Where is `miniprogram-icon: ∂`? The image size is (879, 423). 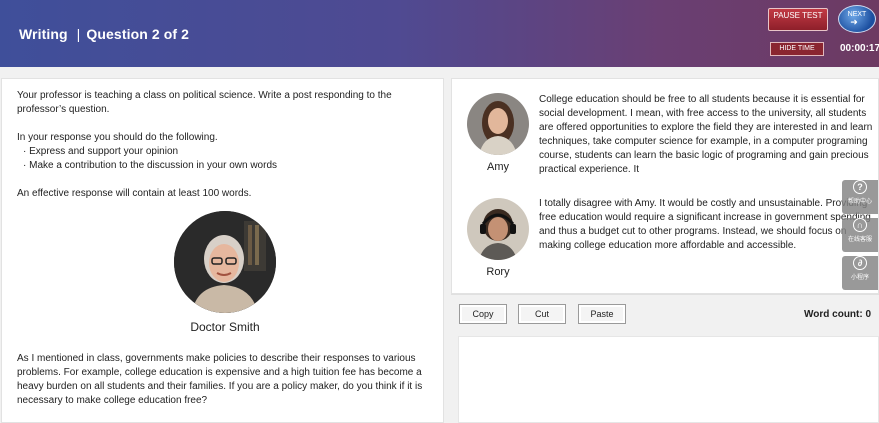
miniprogram-icon: ∂ is located at coordinates (860, 263).